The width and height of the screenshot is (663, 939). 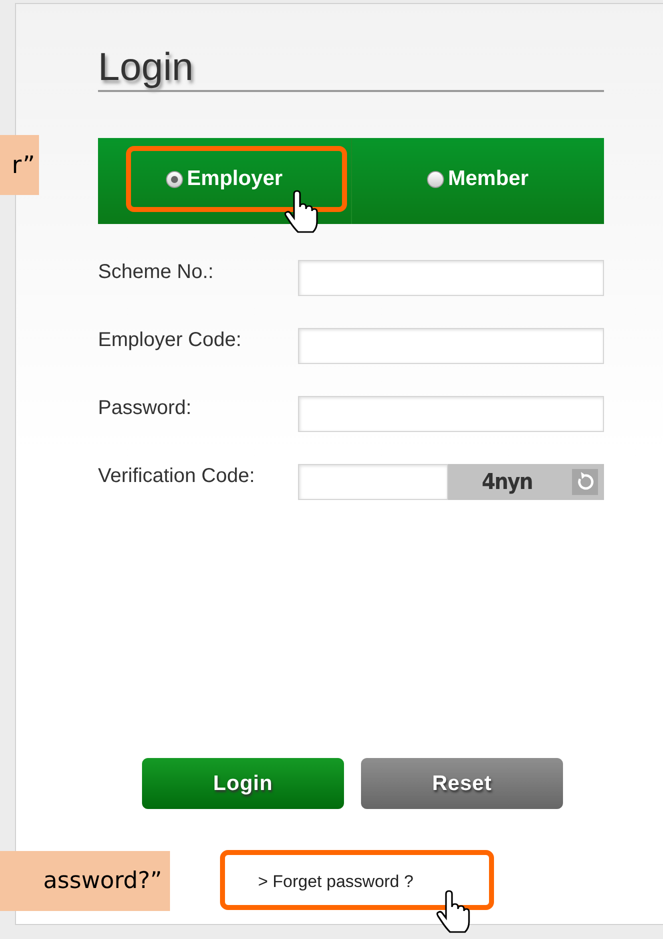 I want to click on password-field, so click(x=451, y=414).